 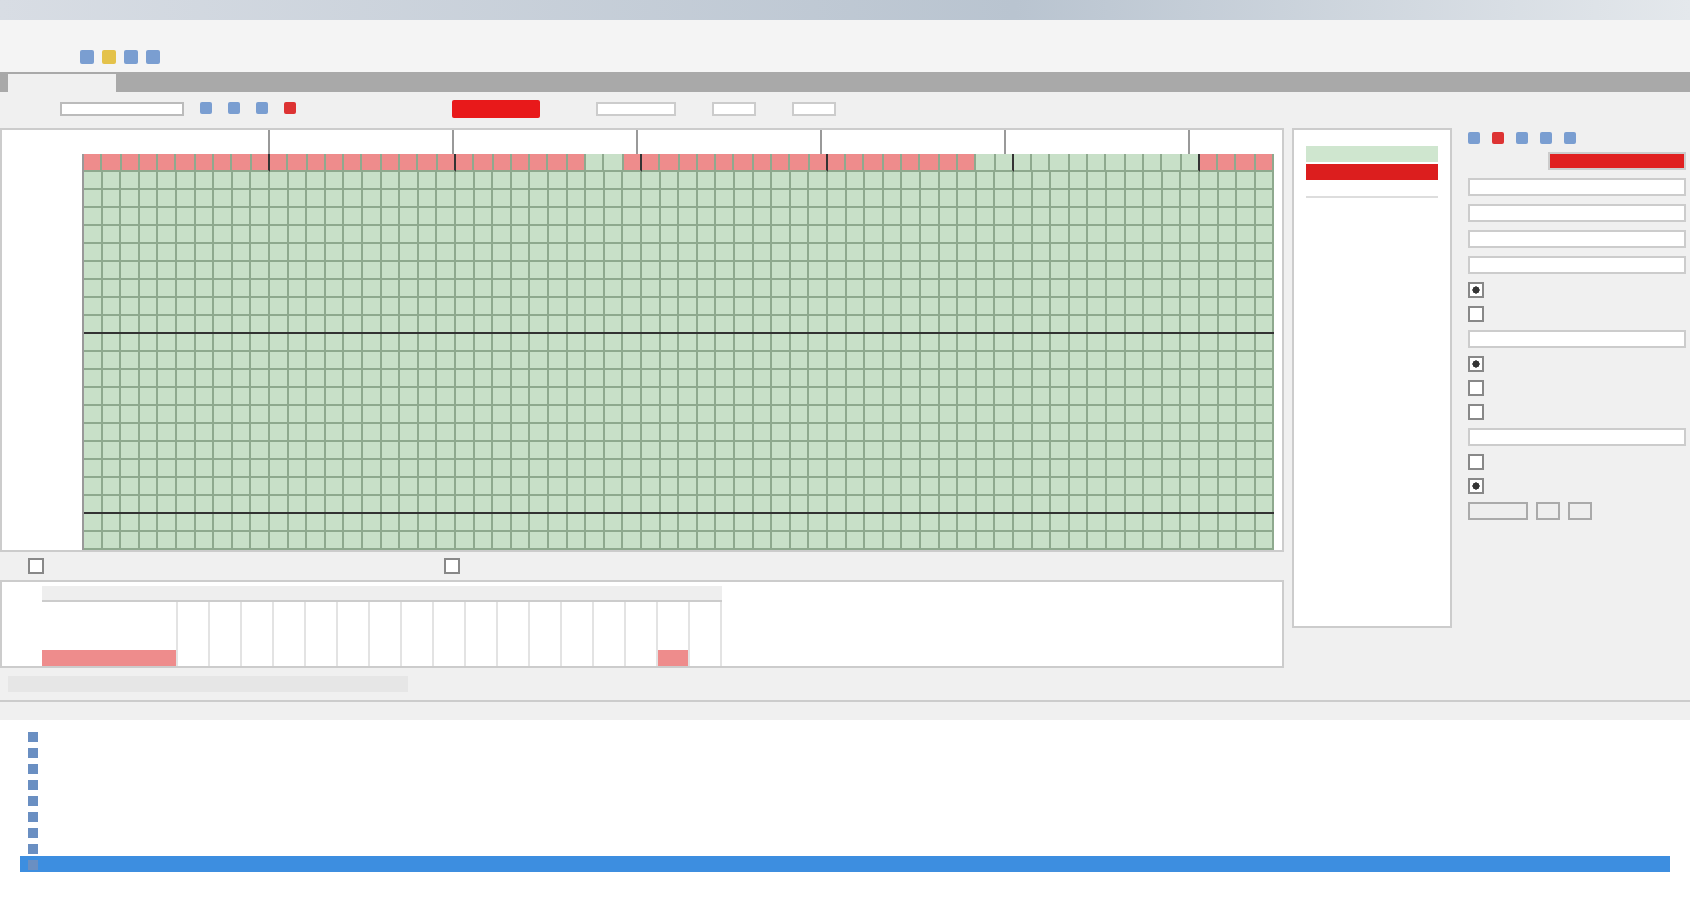 I want to click on log-item, so click(x=845, y=864).